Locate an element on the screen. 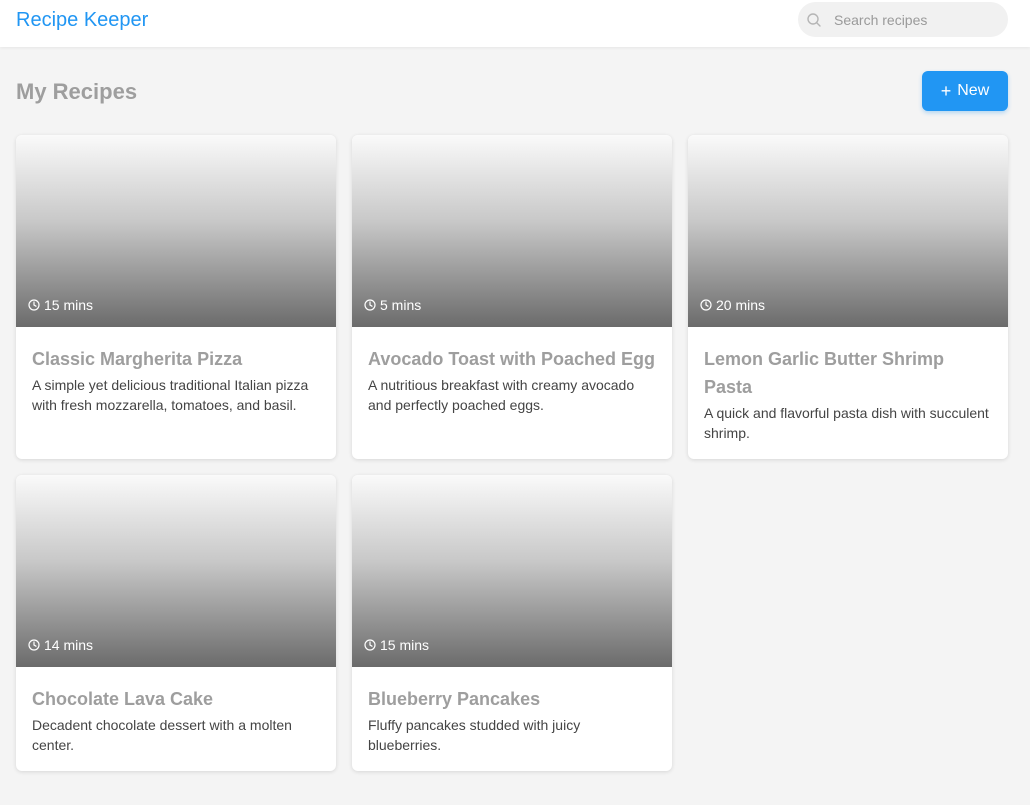 This screenshot has width=1030, height=805. cook-time: 5 mins is located at coordinates (392, 305).